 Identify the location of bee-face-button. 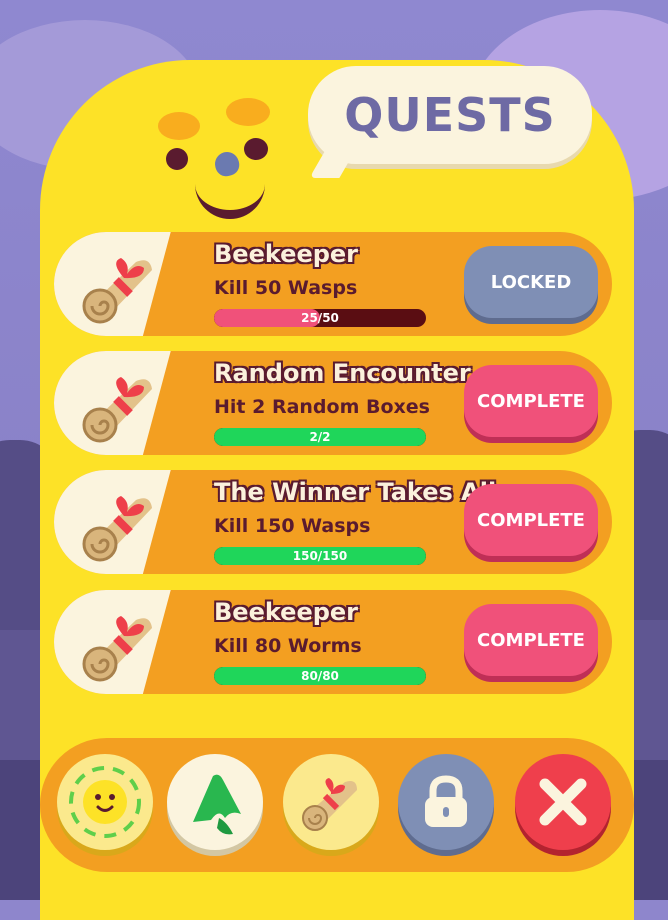
(105, 802).